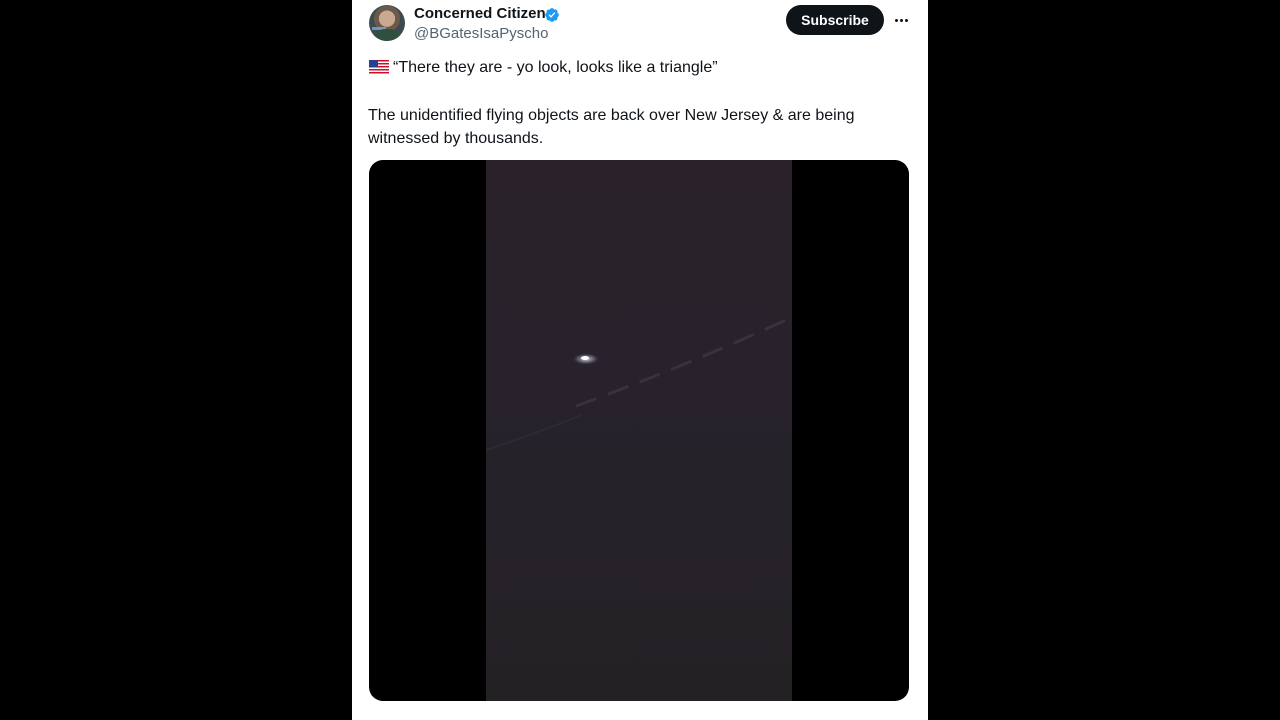 The image size is (1280, 720). I want to click on subscribe-button: Subscribe, so click(835, 20).